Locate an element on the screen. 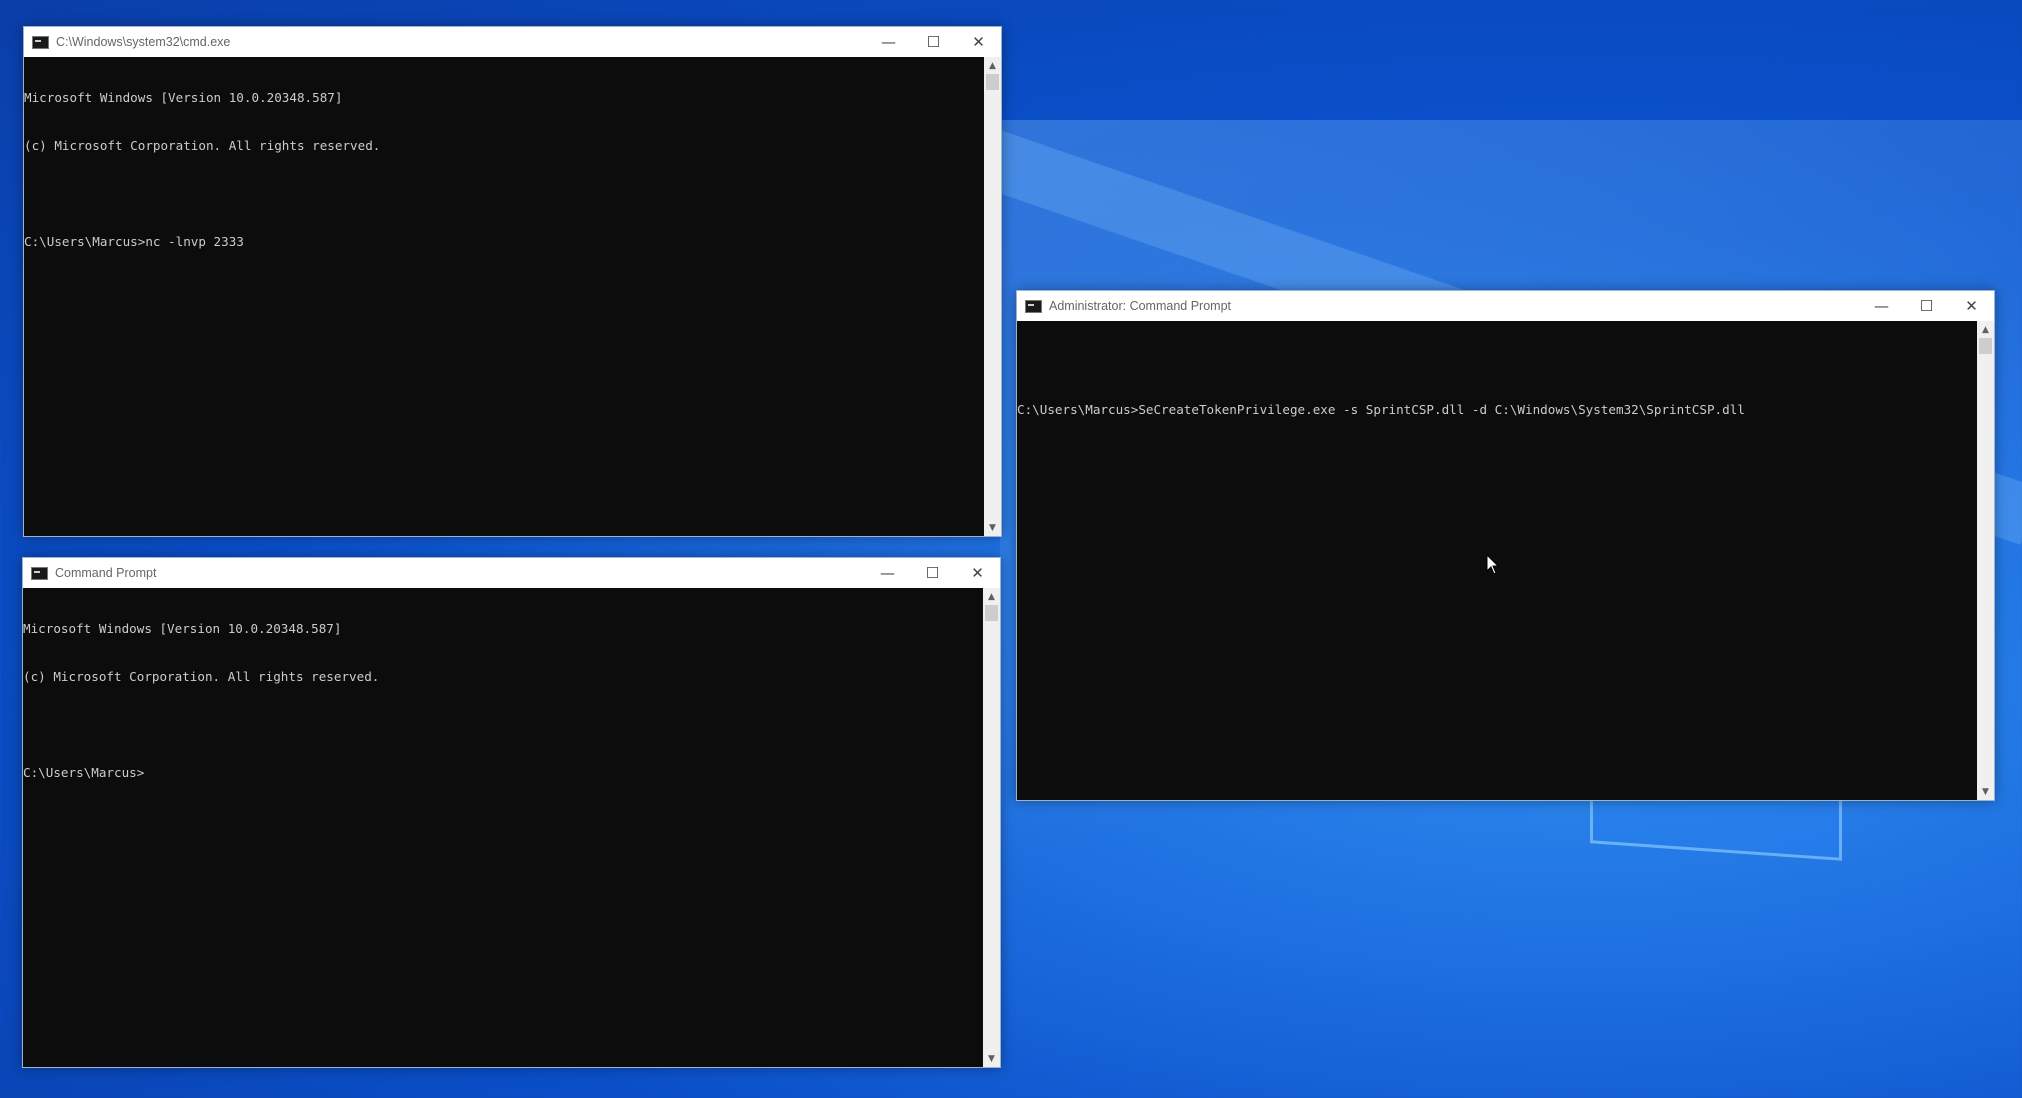 This screenshot has height=1098, width=2022. window-title: C:\Windows\system32\cmd.exe is located at coordinates (143, 42).